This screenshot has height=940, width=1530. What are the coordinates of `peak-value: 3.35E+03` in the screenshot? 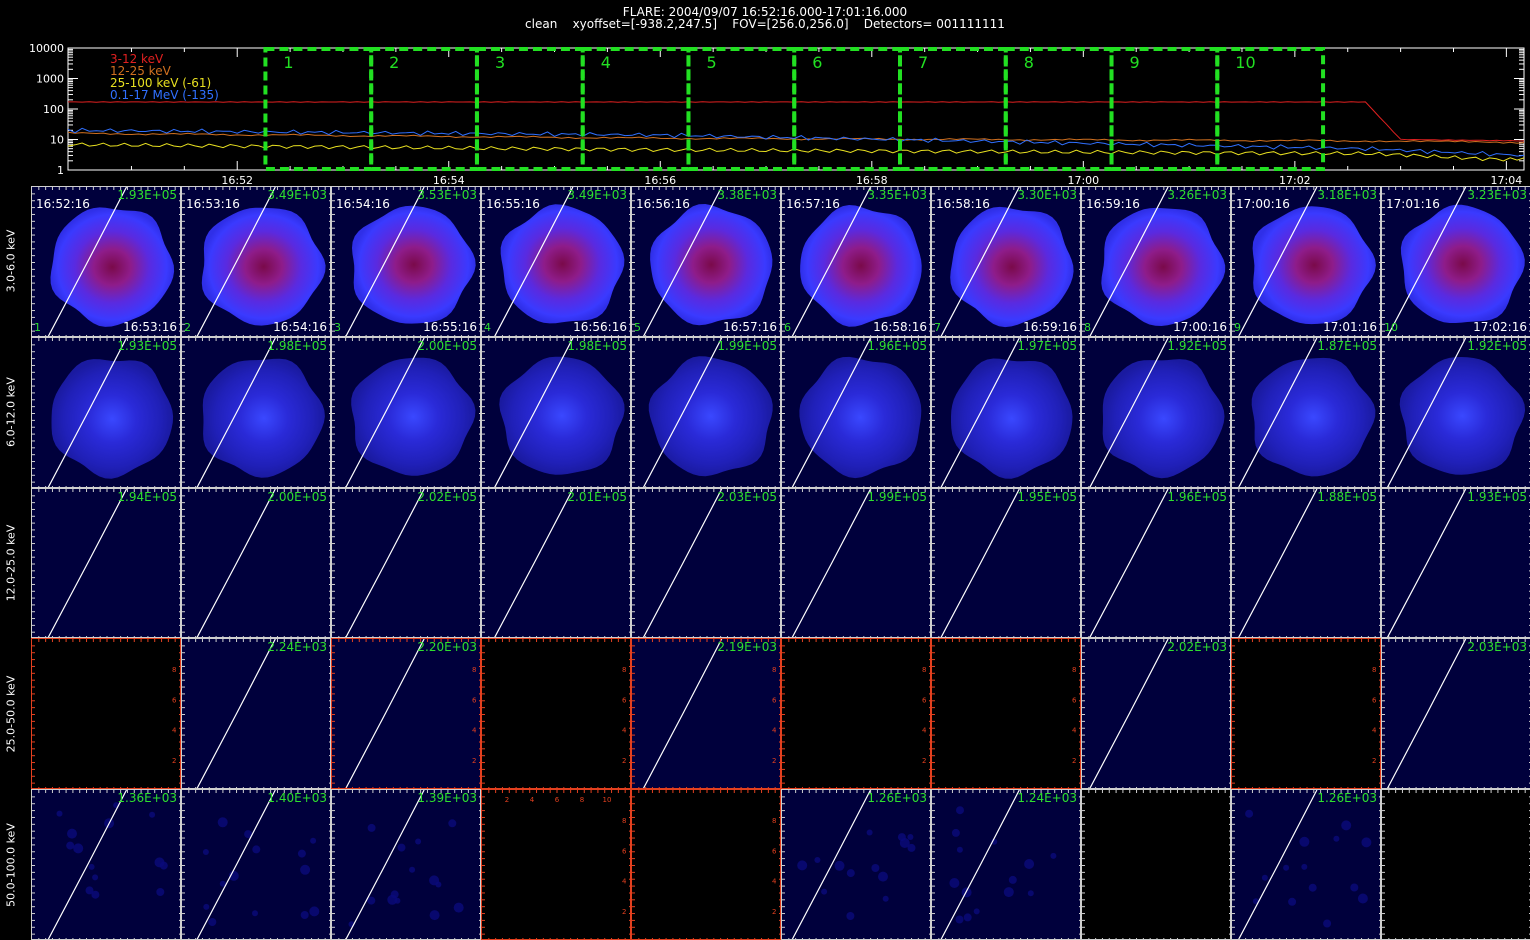 It's located at (897, 195).